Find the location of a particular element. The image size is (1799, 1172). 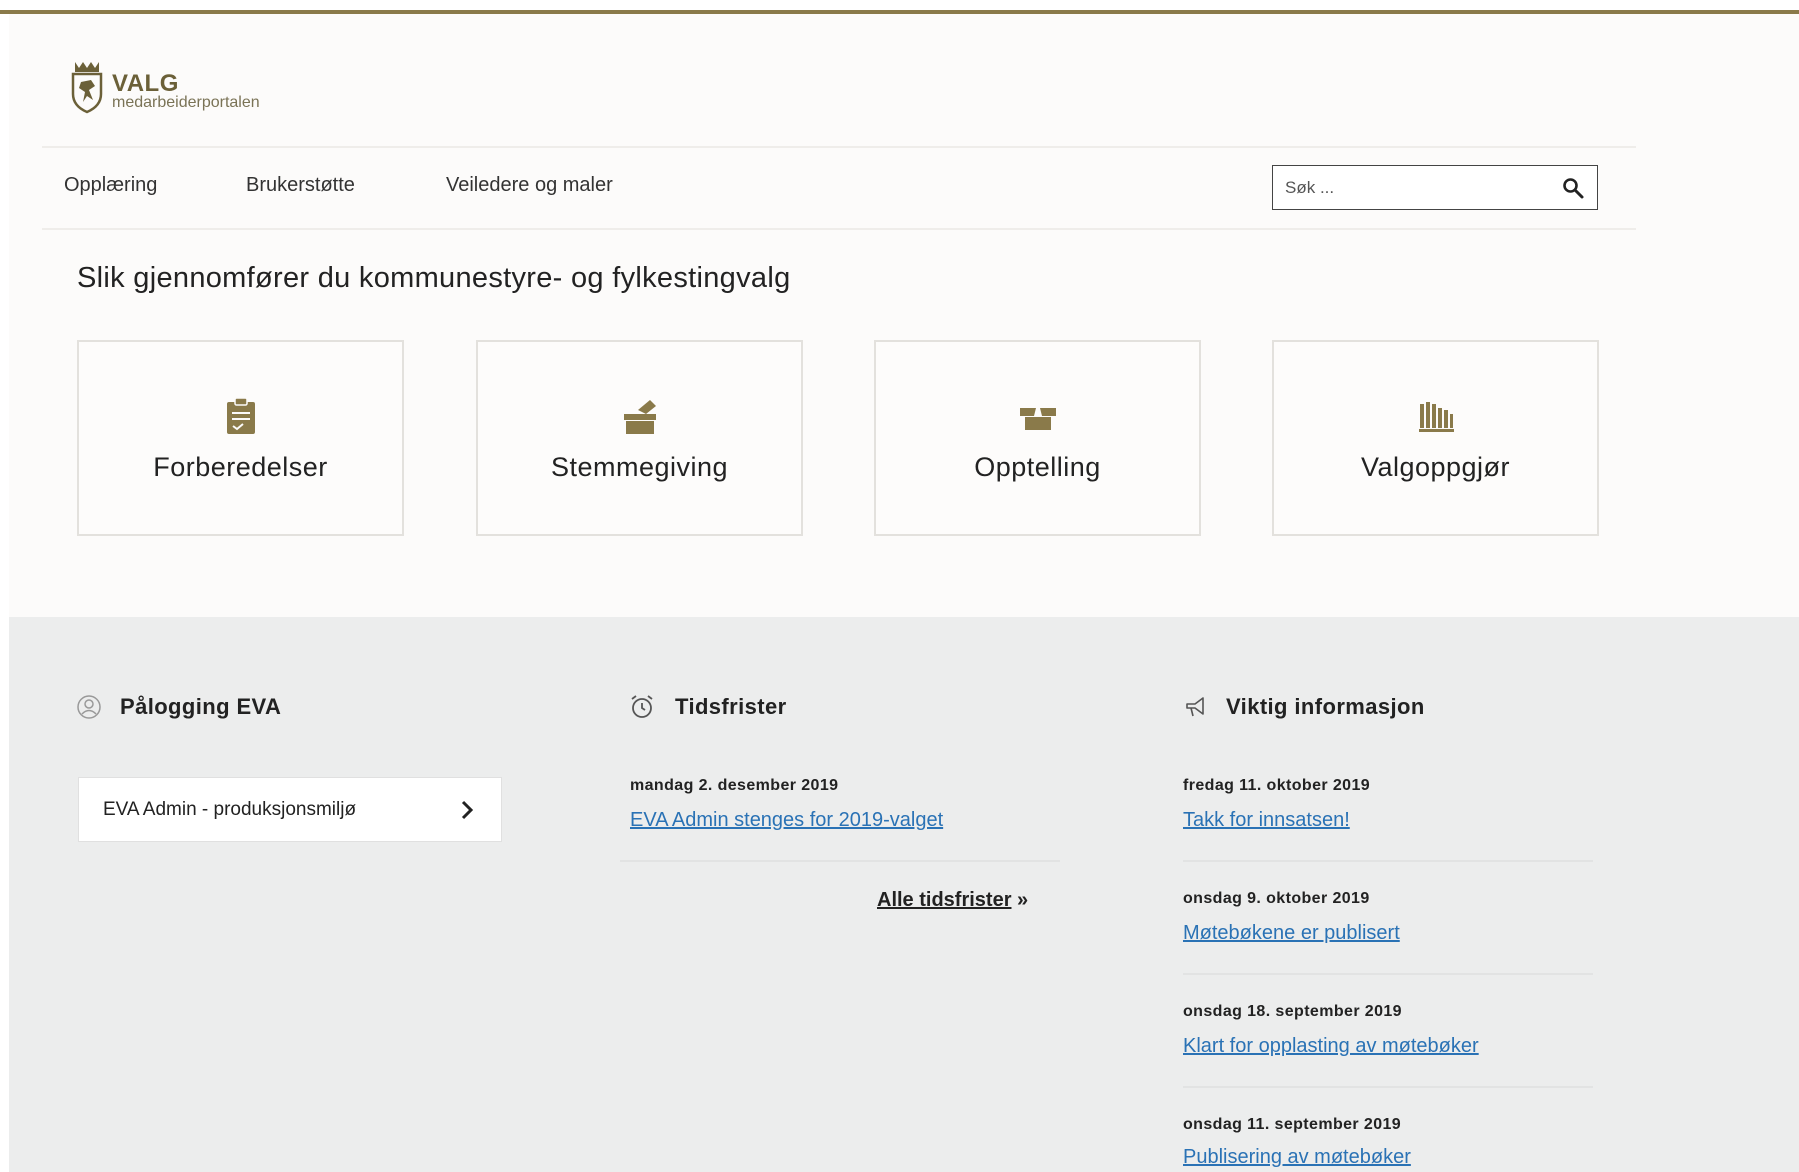

info-date: onsdag 9. oktober 2019 is located at coordinates (1276, 898).